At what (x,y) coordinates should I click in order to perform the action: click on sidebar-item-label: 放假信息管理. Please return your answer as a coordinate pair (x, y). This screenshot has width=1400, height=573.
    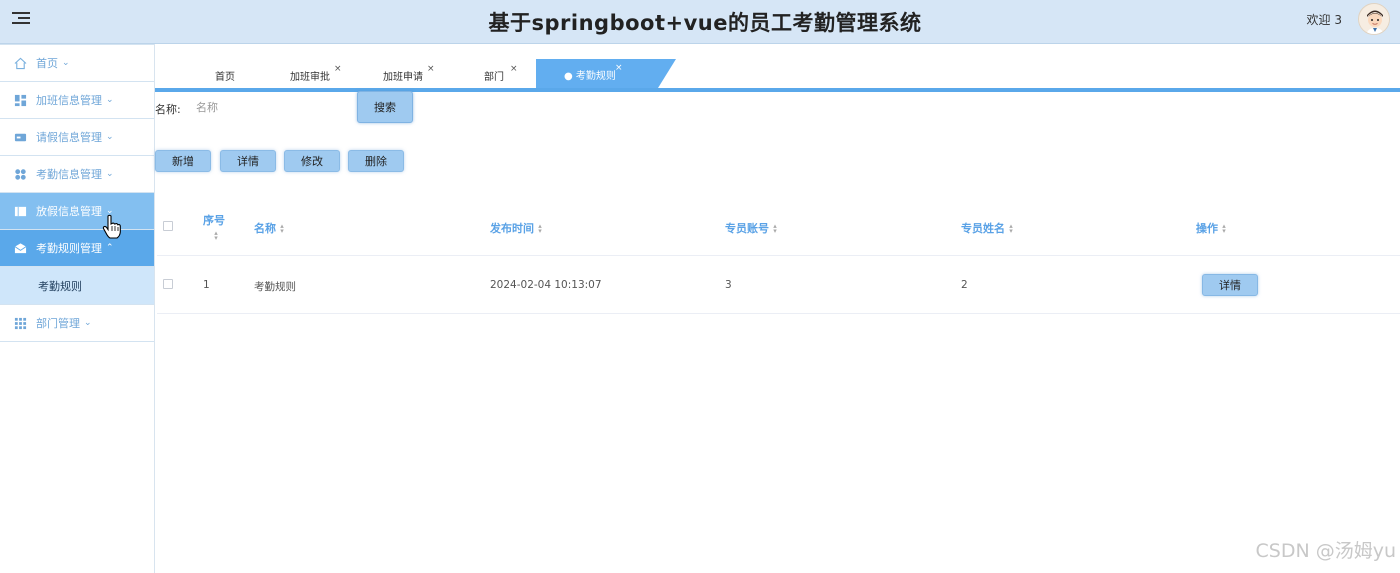
    Looking at the image, I should click on (69, 211).